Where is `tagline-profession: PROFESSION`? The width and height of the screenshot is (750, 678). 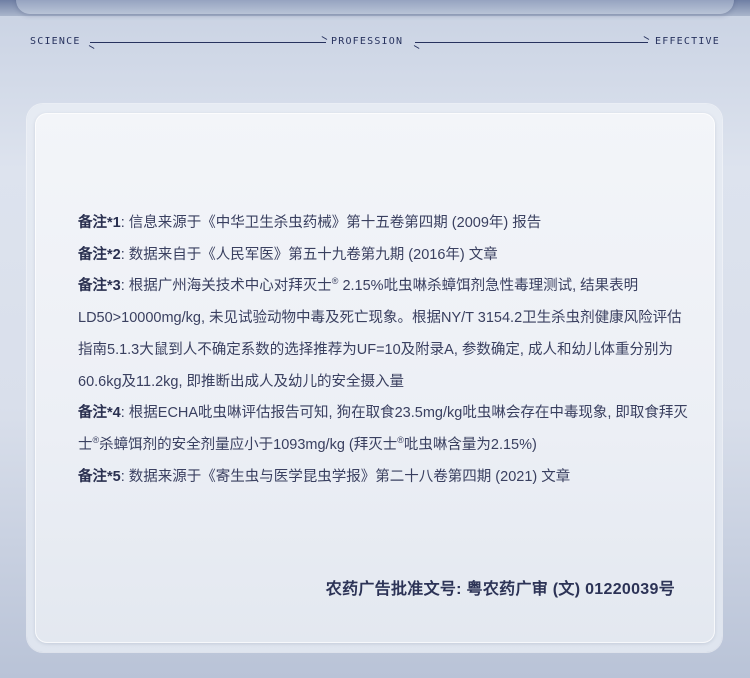
tagline-profession: PROFESSION is located at coordinates (367, 41).